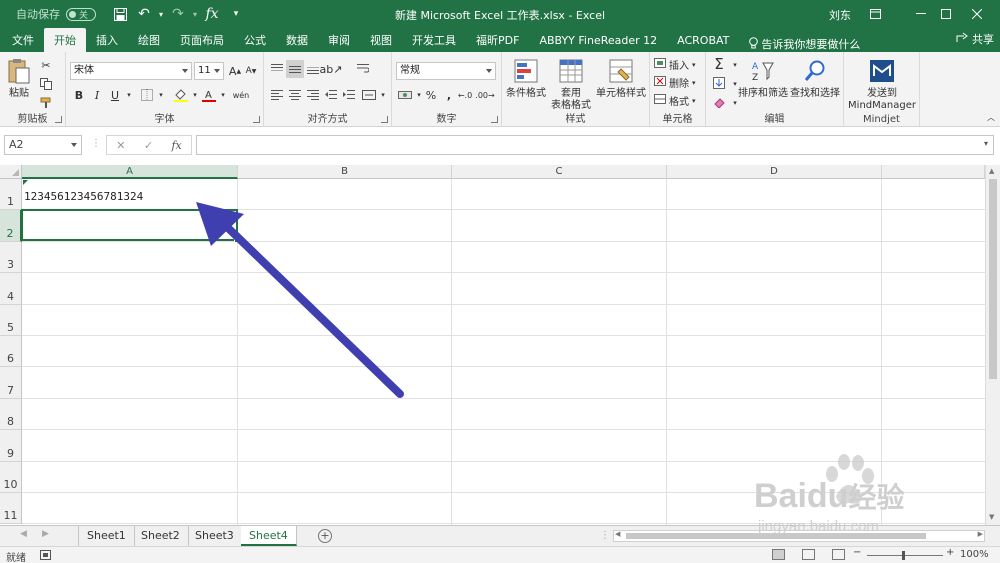 Image resolution: width=1000 pixels, height=563 pixels. I want to click on tab-view: 视图, so click(381, 40).